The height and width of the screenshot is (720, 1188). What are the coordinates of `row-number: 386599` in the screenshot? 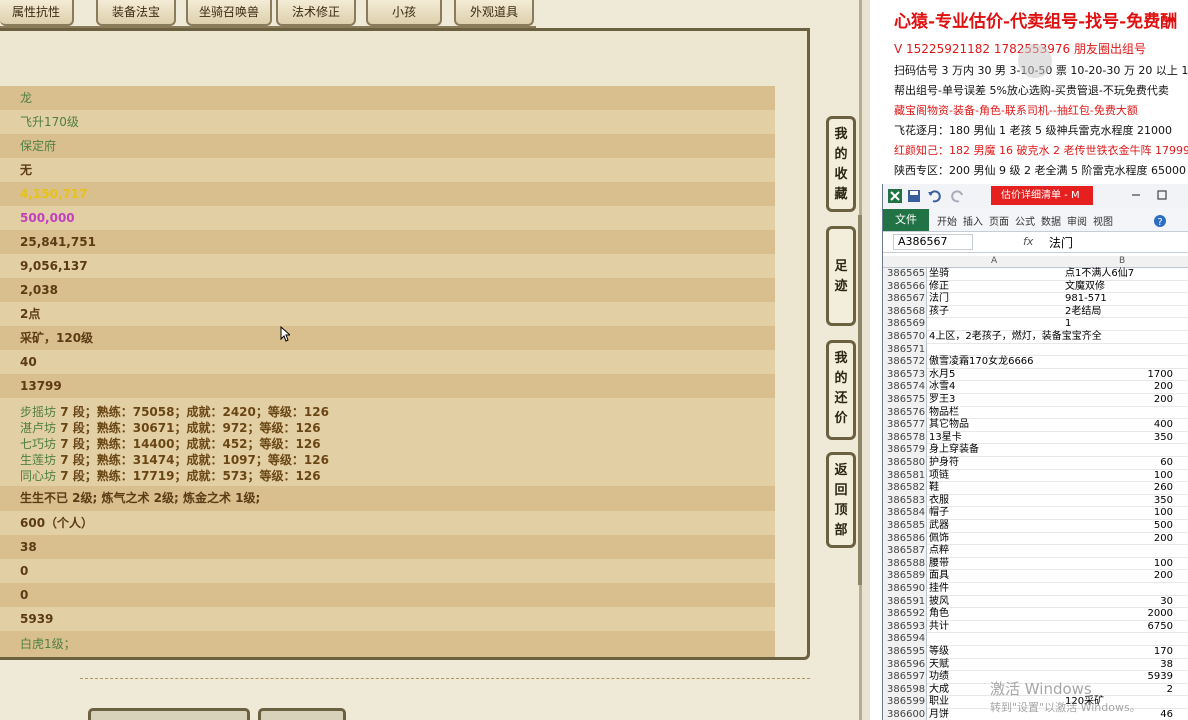 It's located at (905, 702).